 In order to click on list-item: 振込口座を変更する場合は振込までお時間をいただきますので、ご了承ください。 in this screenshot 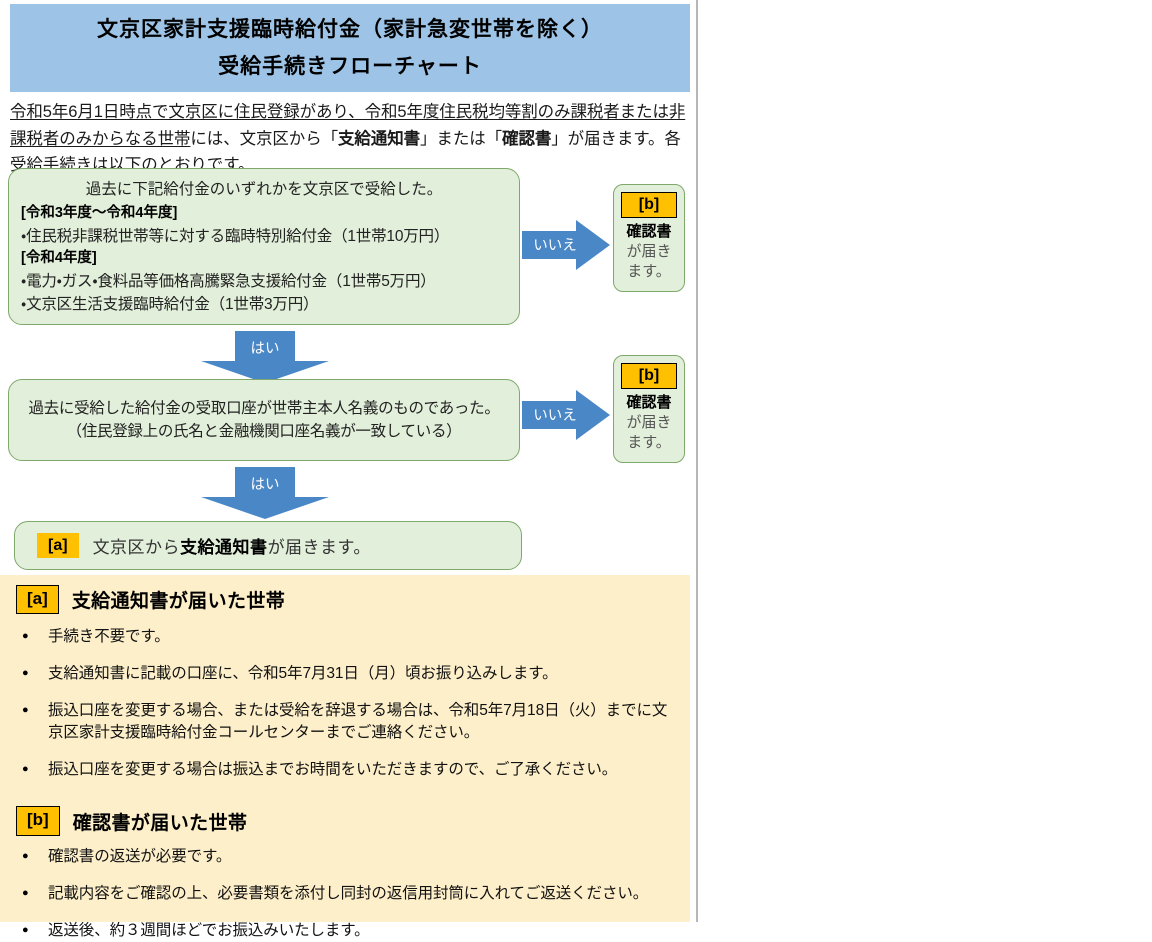, I will do `click(349, 770)`.